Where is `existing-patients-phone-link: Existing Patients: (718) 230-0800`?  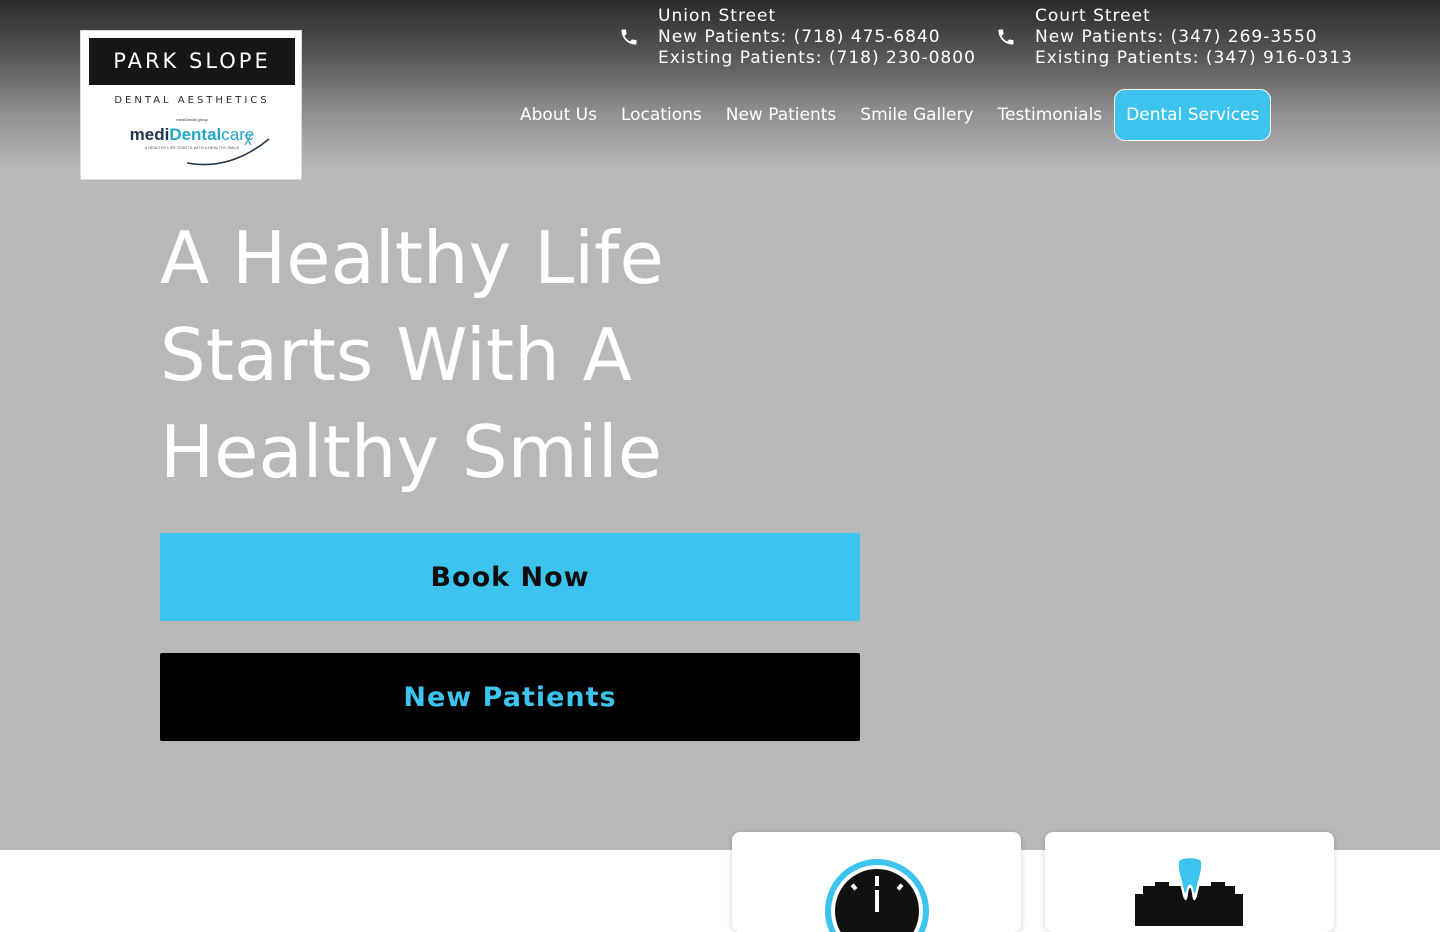
existing-patients-phone-link: Existing Patients: (718) 230-0800 is located at coordinates (817, 58).